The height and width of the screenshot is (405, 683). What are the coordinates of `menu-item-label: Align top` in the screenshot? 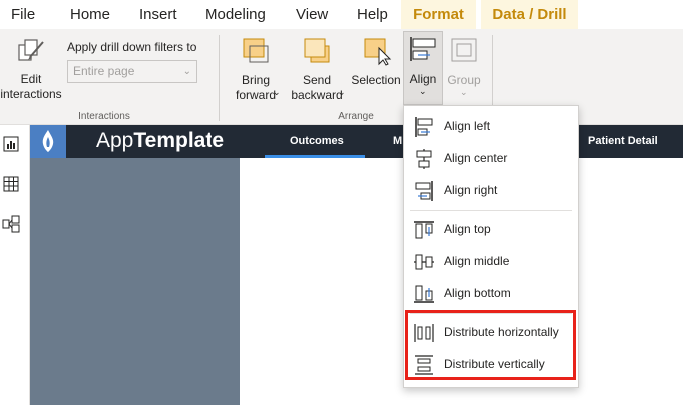 It's located at (467, 229).